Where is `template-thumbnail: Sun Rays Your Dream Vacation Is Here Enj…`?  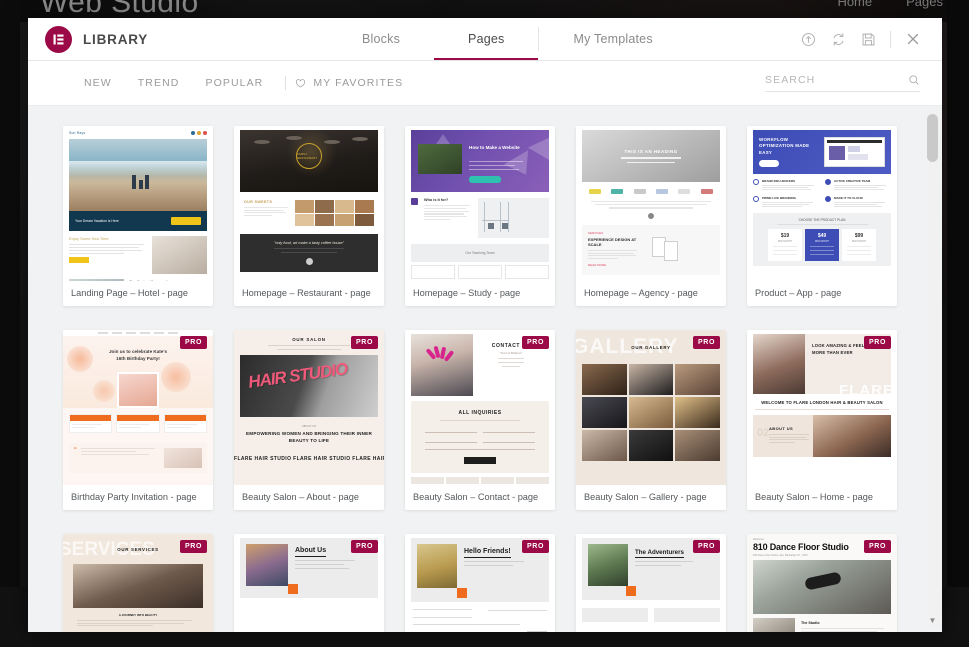
template-thumbnail: Sun Rays Your Dream Vacation Is Here Enj… is located at coordinates (138, 203).